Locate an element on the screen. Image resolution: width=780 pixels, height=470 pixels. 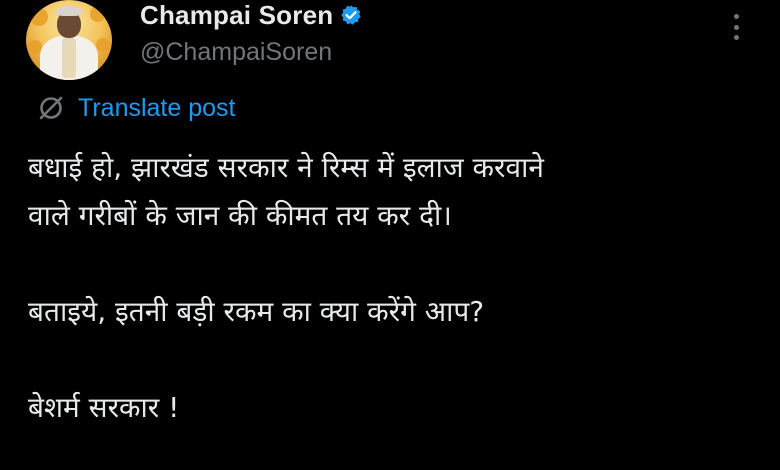
author-handle: @ChampaiSoren is located at coordinates (236, 52).